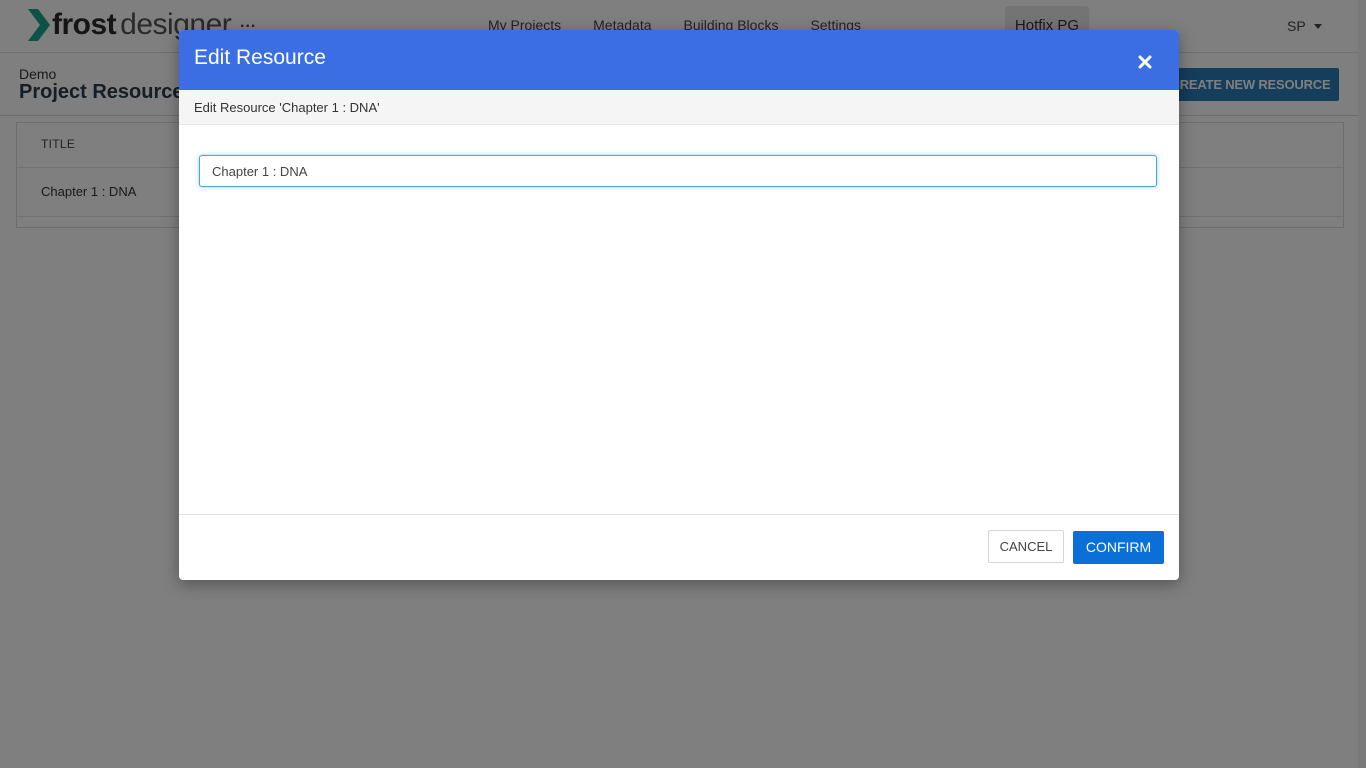 This screenshot has width=1366, height=768. I want to click on confirm-button: CONFIRM, so click(1118, 547).